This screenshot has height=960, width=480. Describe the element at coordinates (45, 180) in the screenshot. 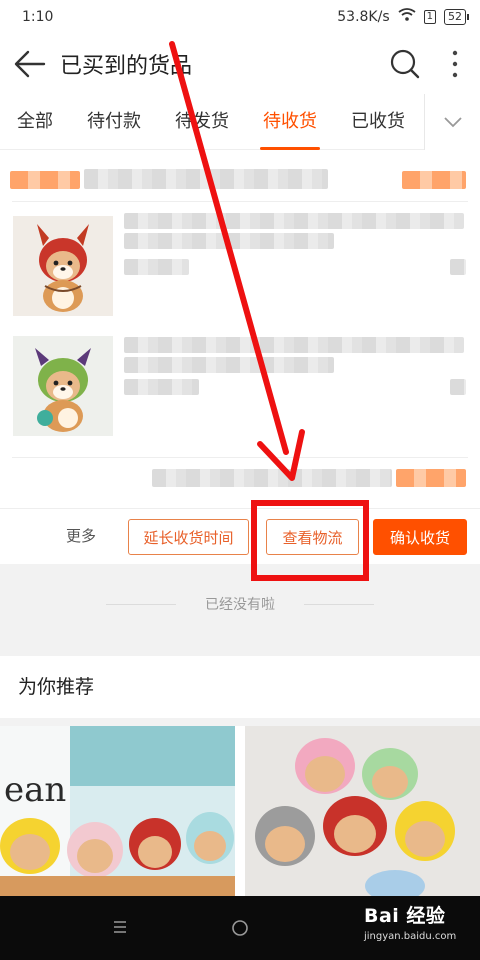

I see `shop-badge-blurred` at that location.